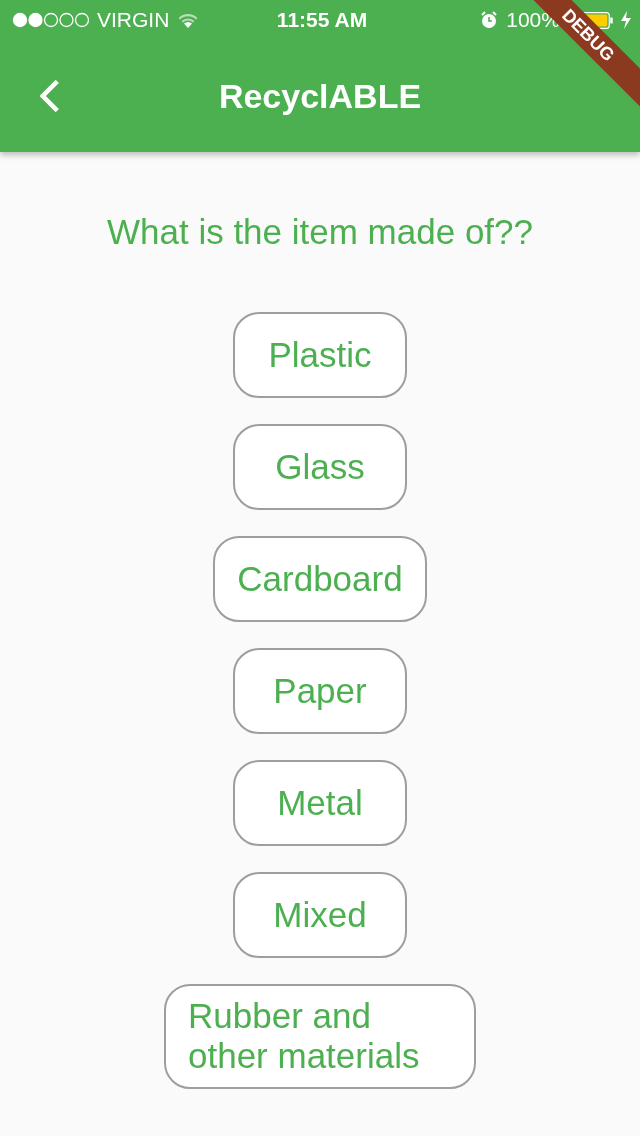 This screenshot has width=640, height=1136. Describe the element at coordinates (320, 691) in the screenshot. I see `material-option-button: Paper` at that location.